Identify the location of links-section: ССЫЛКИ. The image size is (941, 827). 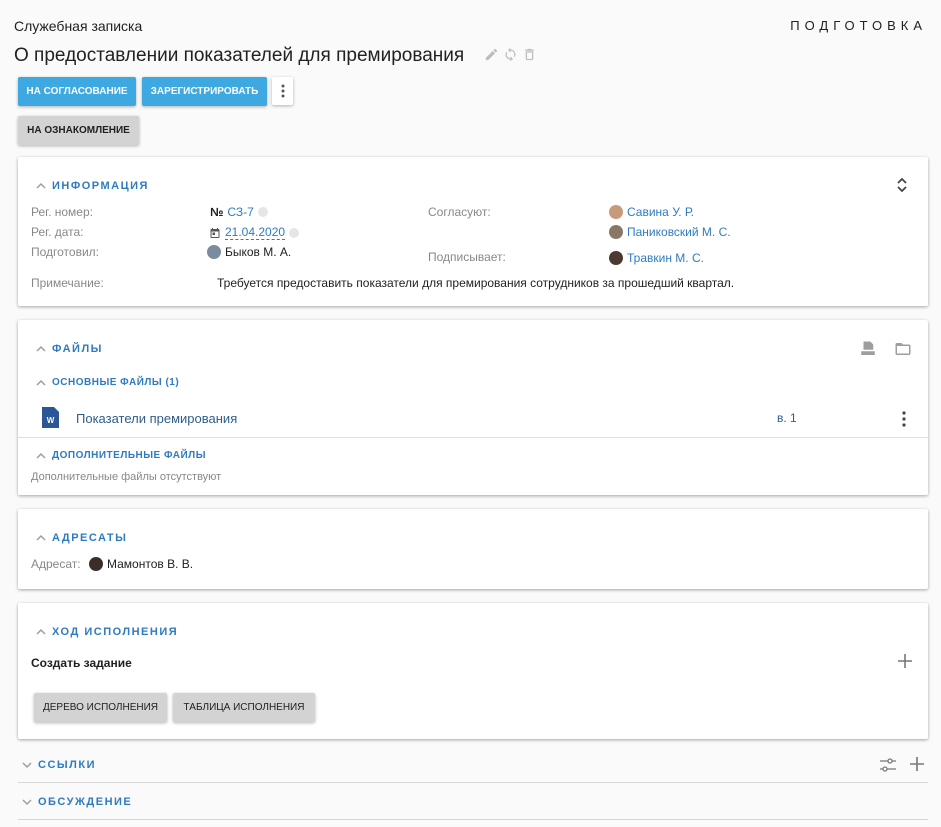
(473, 764).